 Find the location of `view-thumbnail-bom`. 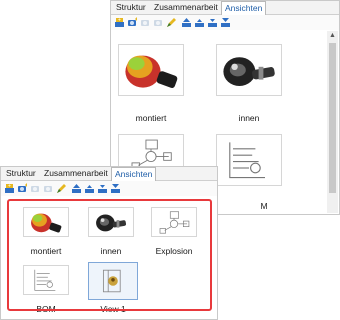

view-thumbnail-bom is located at coordinates (249, 160).